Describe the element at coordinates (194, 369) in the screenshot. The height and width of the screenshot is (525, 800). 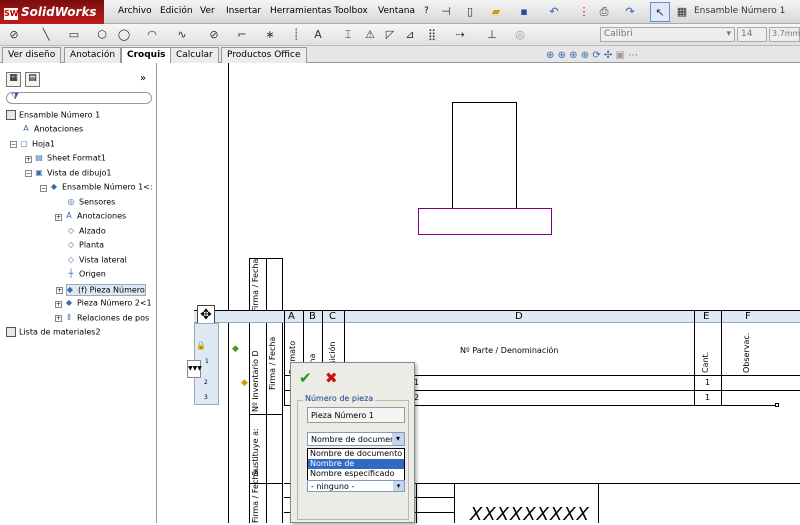
I see `row-insert-icon: ▼▼▼` at that location.